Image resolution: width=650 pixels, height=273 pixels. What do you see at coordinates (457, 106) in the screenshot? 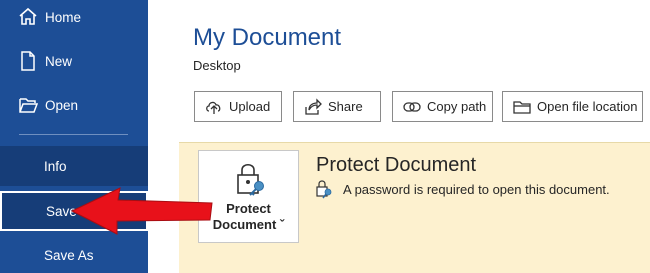
I see `copy-path-label: Copy path` at bounding box center [457, 106].